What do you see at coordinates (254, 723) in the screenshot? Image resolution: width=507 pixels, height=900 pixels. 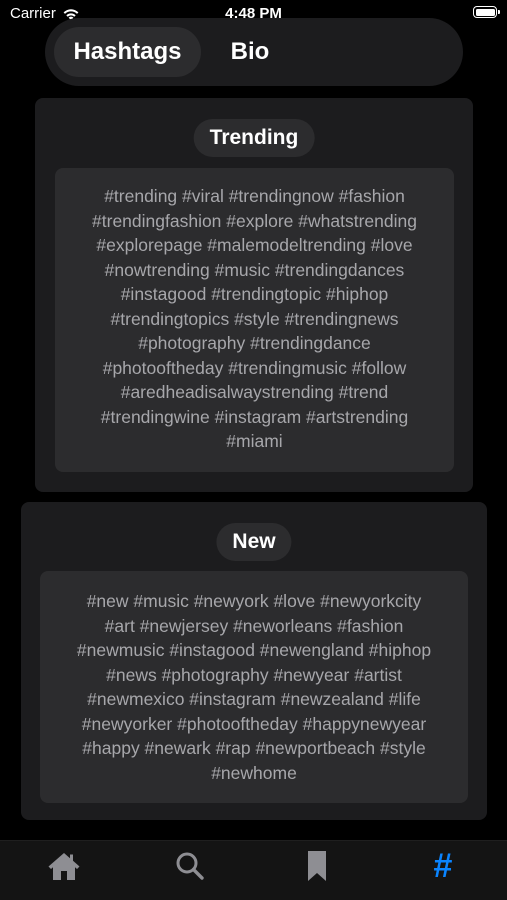 I see `hashtag-line: #newyorker #photooftheday #happynewyear` at bounding box center [254, 723].